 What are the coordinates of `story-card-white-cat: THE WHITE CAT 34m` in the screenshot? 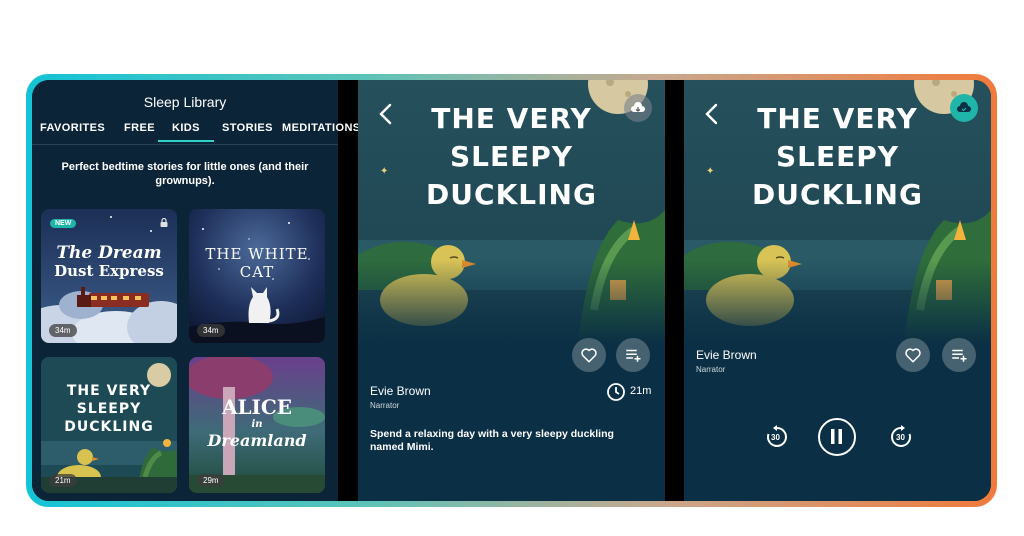 It's located at (257, 276).